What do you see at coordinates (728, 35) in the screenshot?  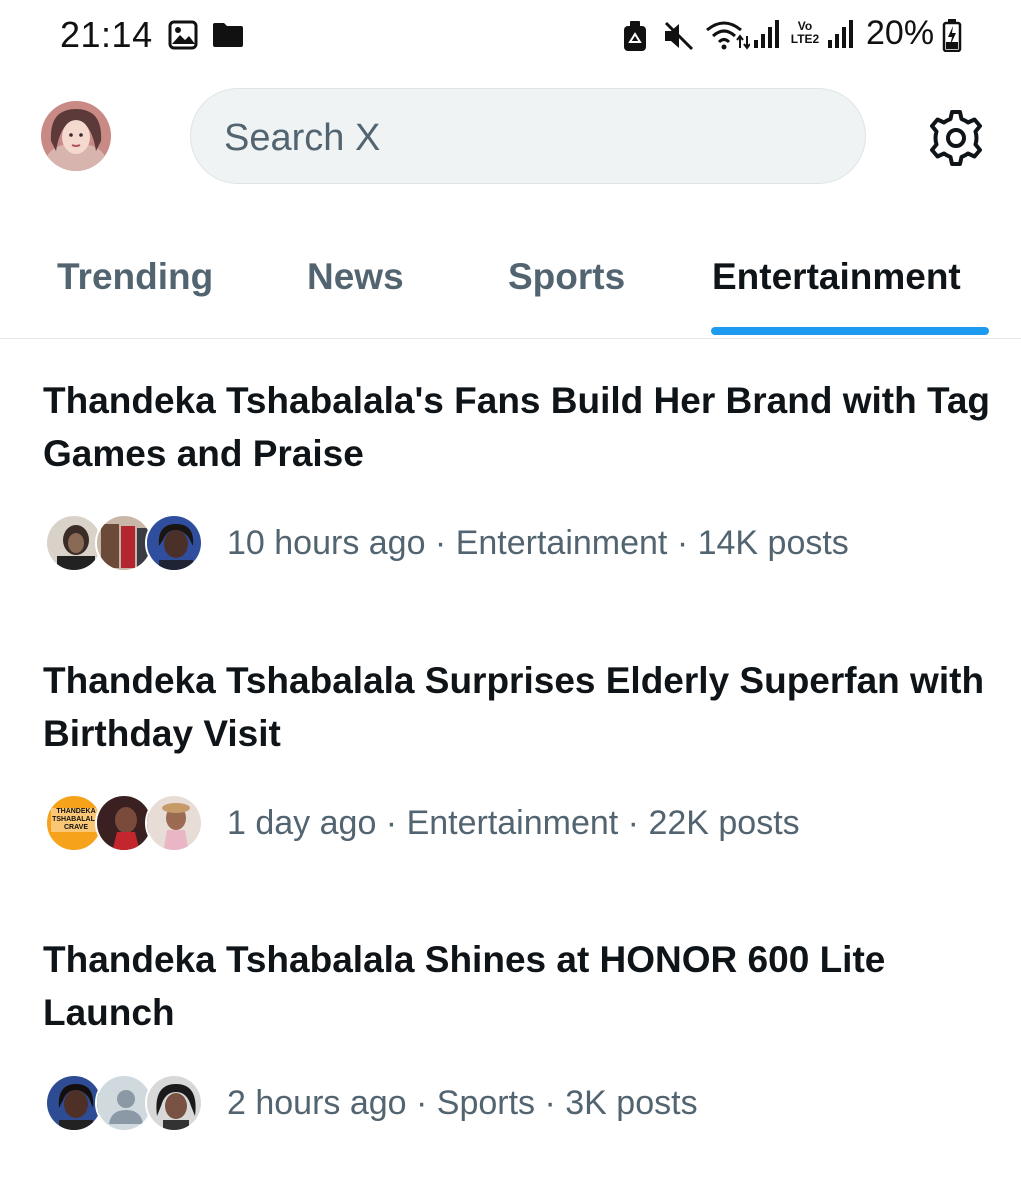 I see `wifi-icon` at bounding box center [728, 35].